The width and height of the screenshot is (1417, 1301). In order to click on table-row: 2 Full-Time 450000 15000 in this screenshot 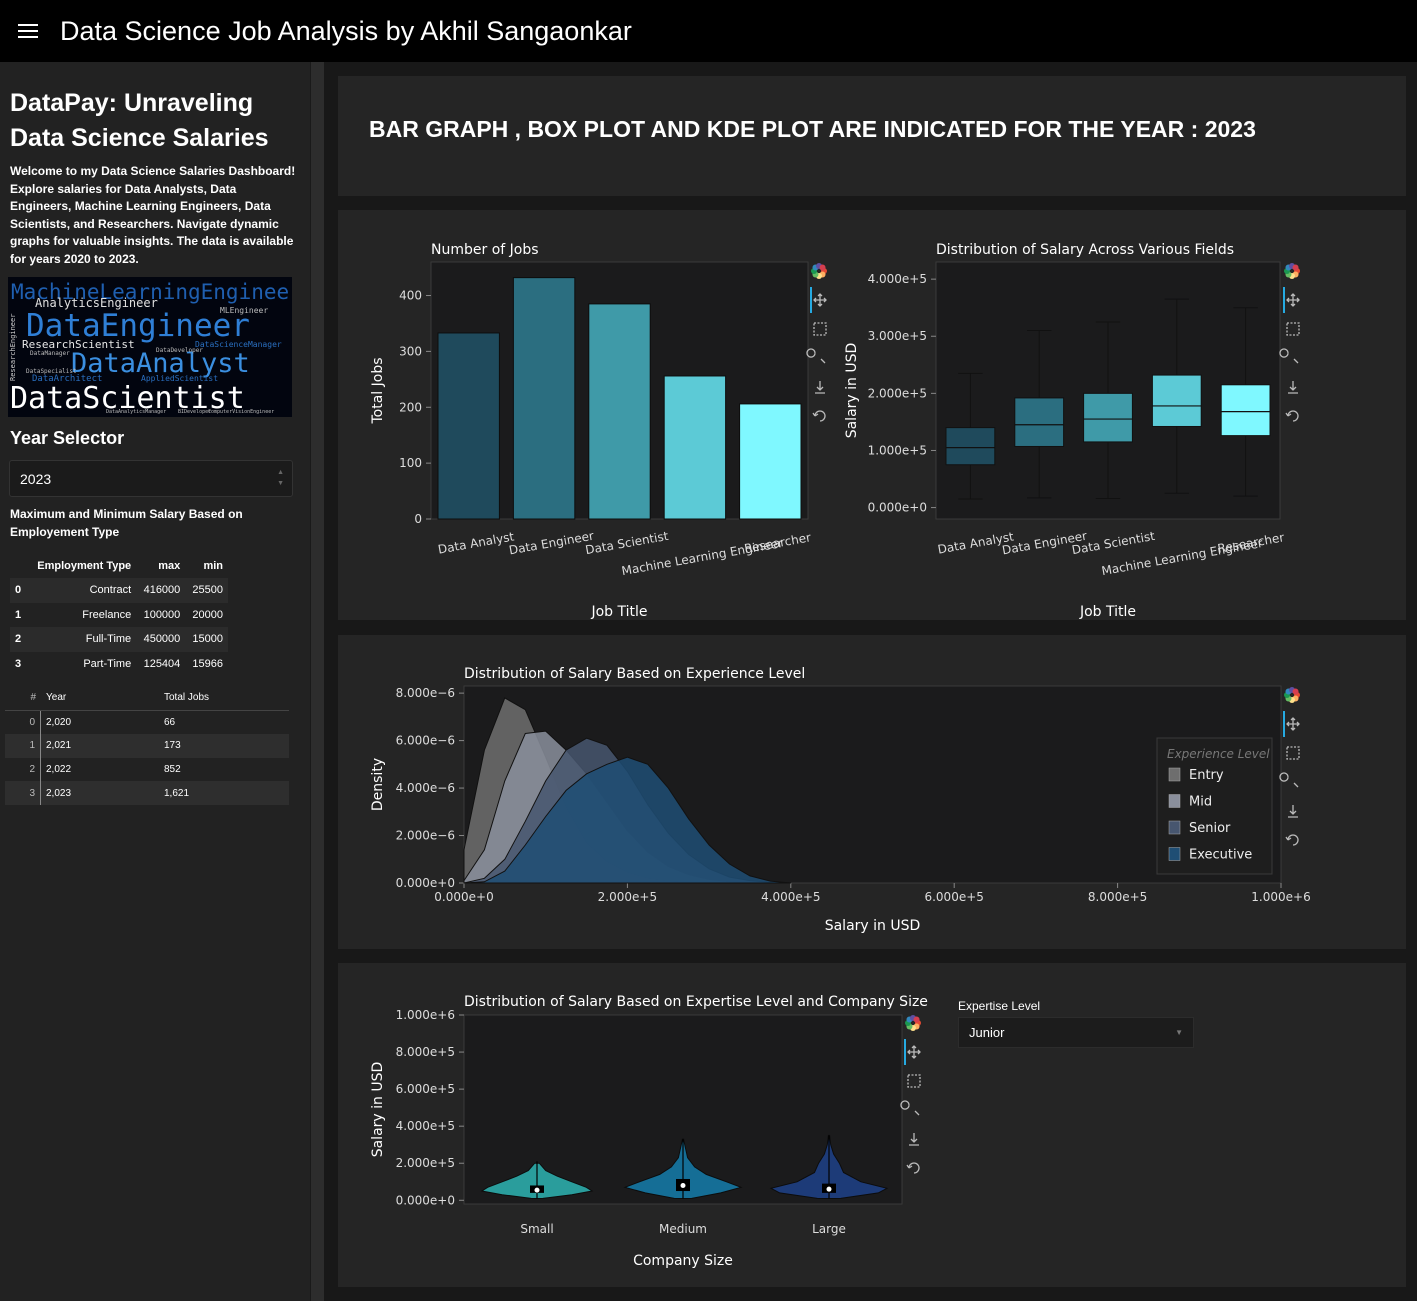, I will do `click(119, 639)`.